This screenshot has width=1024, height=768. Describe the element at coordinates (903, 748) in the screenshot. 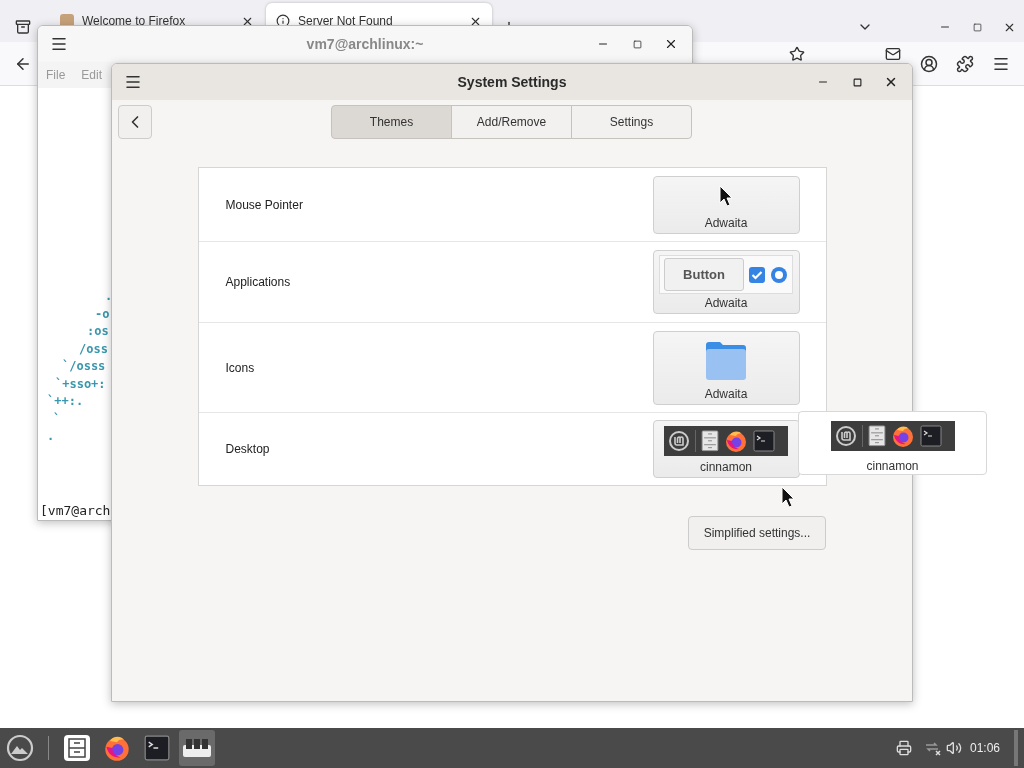

I see `printer-icon` at that location.